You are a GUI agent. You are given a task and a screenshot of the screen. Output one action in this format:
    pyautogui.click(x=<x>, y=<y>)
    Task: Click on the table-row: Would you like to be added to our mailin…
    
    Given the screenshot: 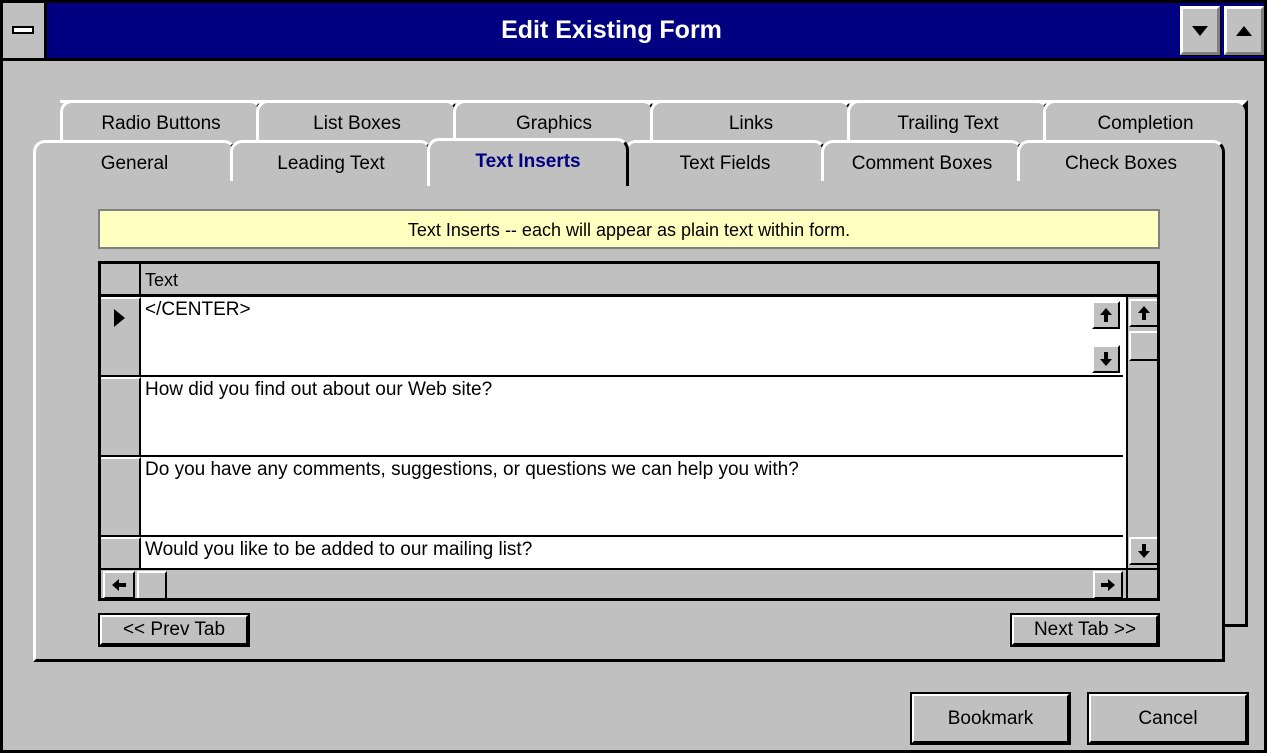 What is the action you would take?
    pyautogui.click(x=612, y=552)
    